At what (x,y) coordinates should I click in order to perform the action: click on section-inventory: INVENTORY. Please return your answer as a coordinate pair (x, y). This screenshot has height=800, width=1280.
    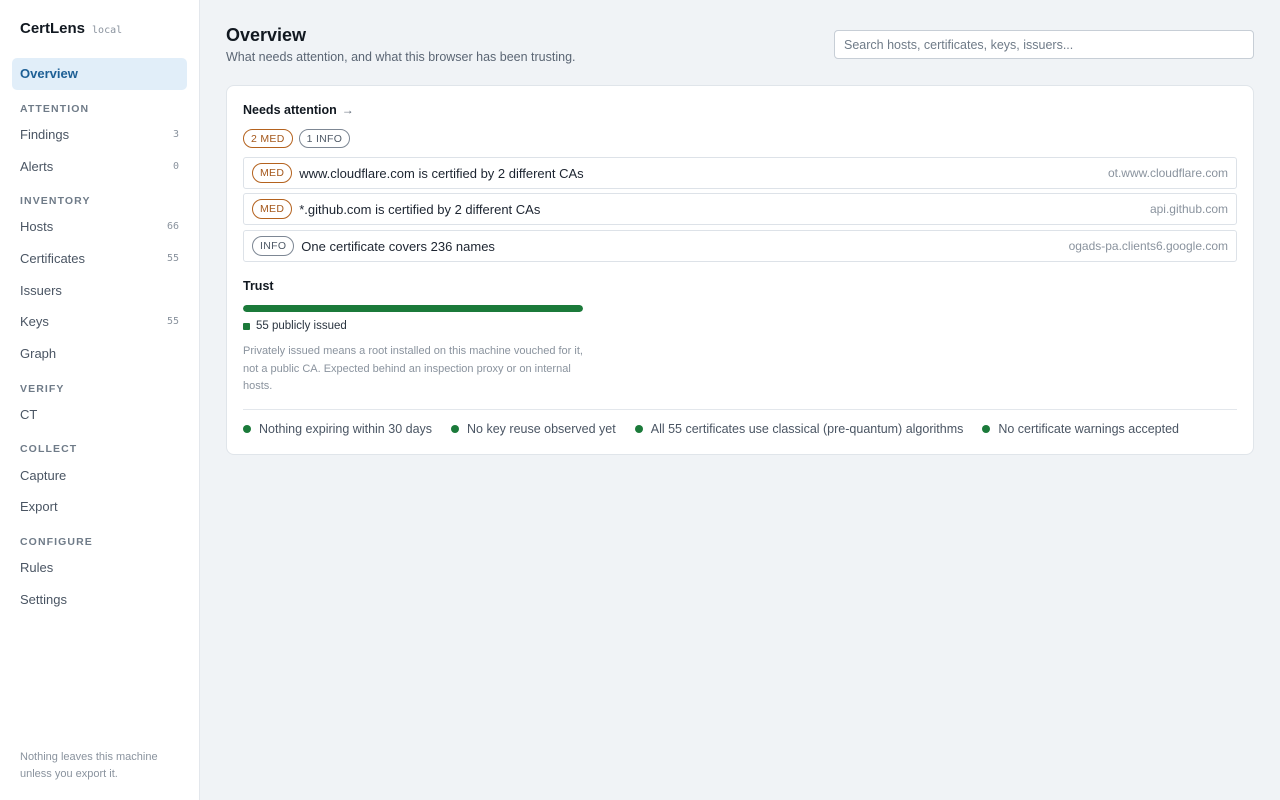
    Looking at the image, I should click on (55, 201).